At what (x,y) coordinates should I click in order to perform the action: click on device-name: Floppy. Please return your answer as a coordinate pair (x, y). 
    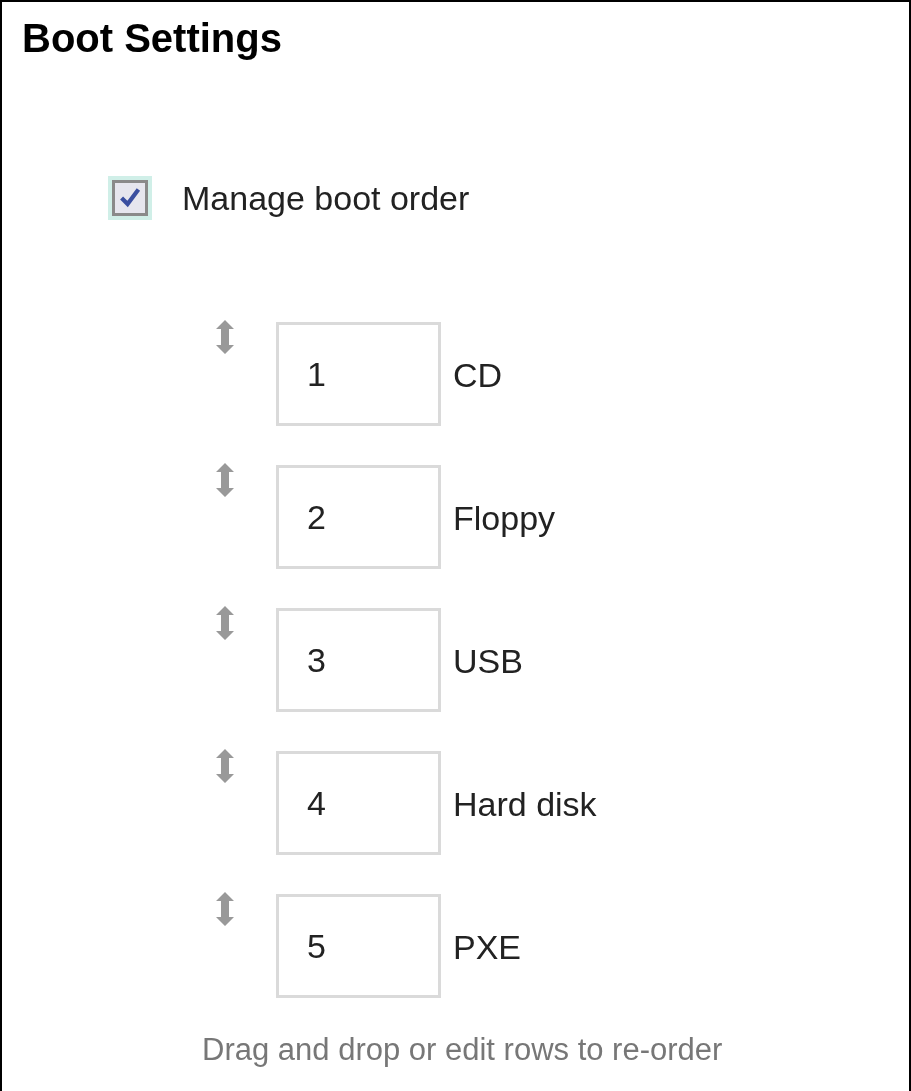
    Looking at the image, I should click on (504, 518).